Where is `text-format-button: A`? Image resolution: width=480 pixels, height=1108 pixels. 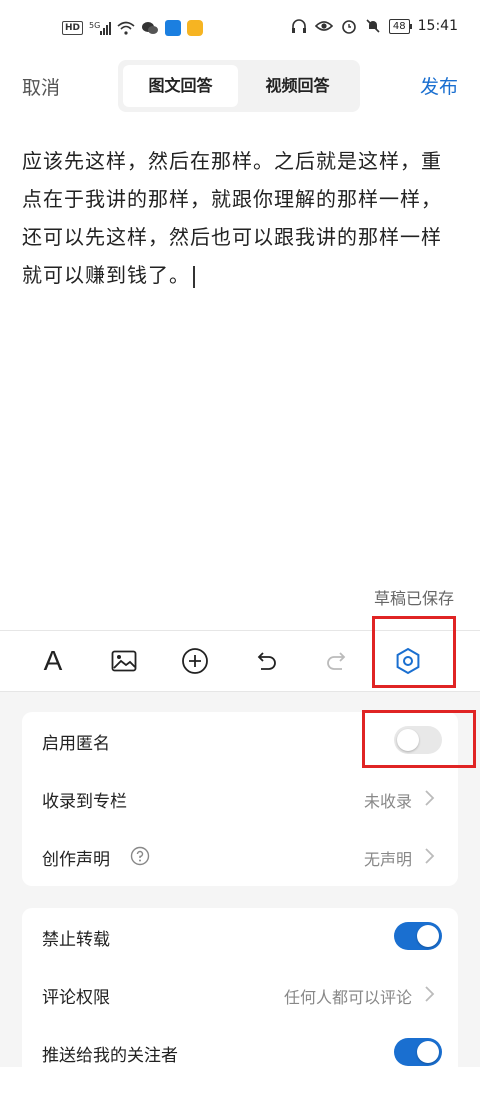
text-format-button: A is located at coordinates (53, 661).